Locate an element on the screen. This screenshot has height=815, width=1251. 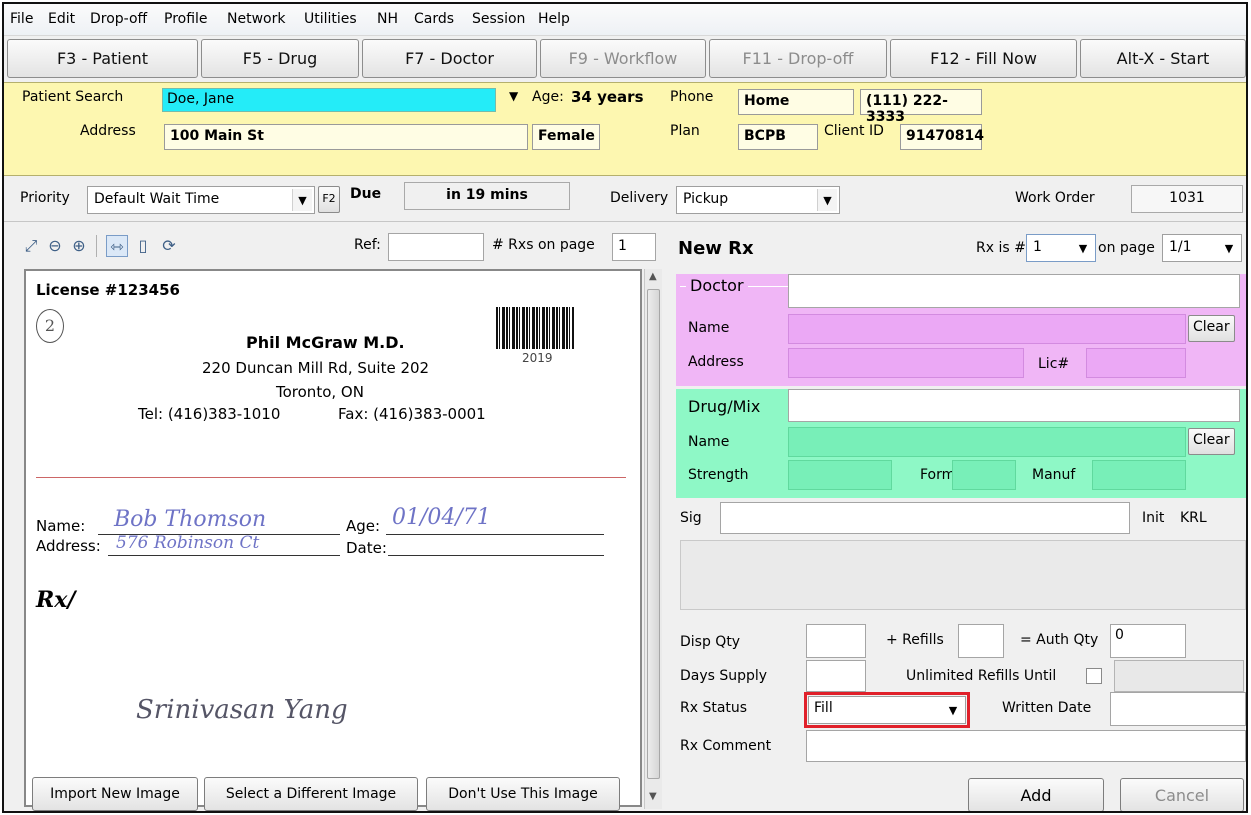
due-value: in 19 mins is located at coordinates (487, 195).